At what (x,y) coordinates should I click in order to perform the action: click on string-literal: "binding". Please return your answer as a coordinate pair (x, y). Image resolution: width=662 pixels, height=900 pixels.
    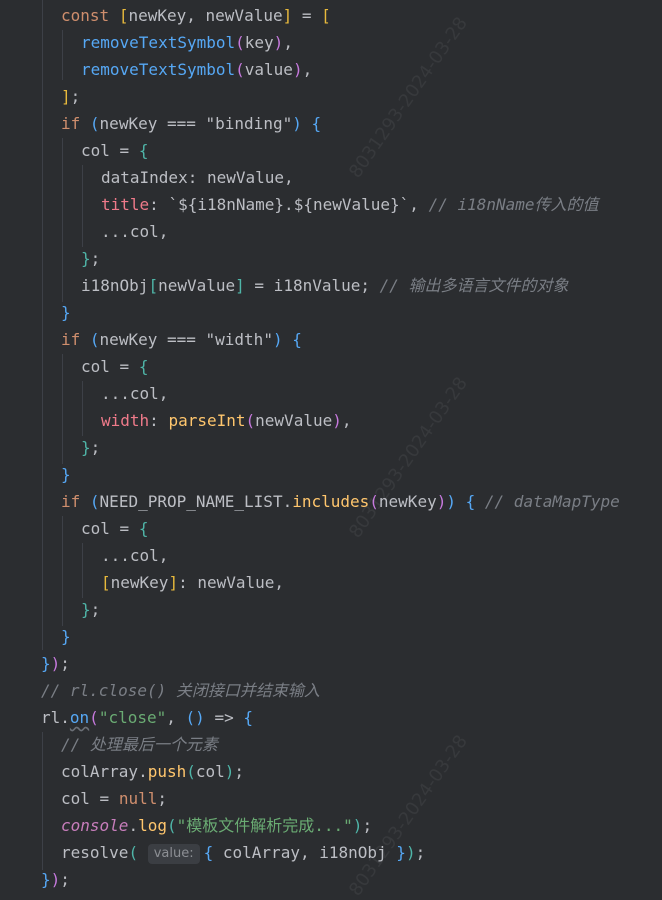
    Looking at the image, I should click on (249, 123).